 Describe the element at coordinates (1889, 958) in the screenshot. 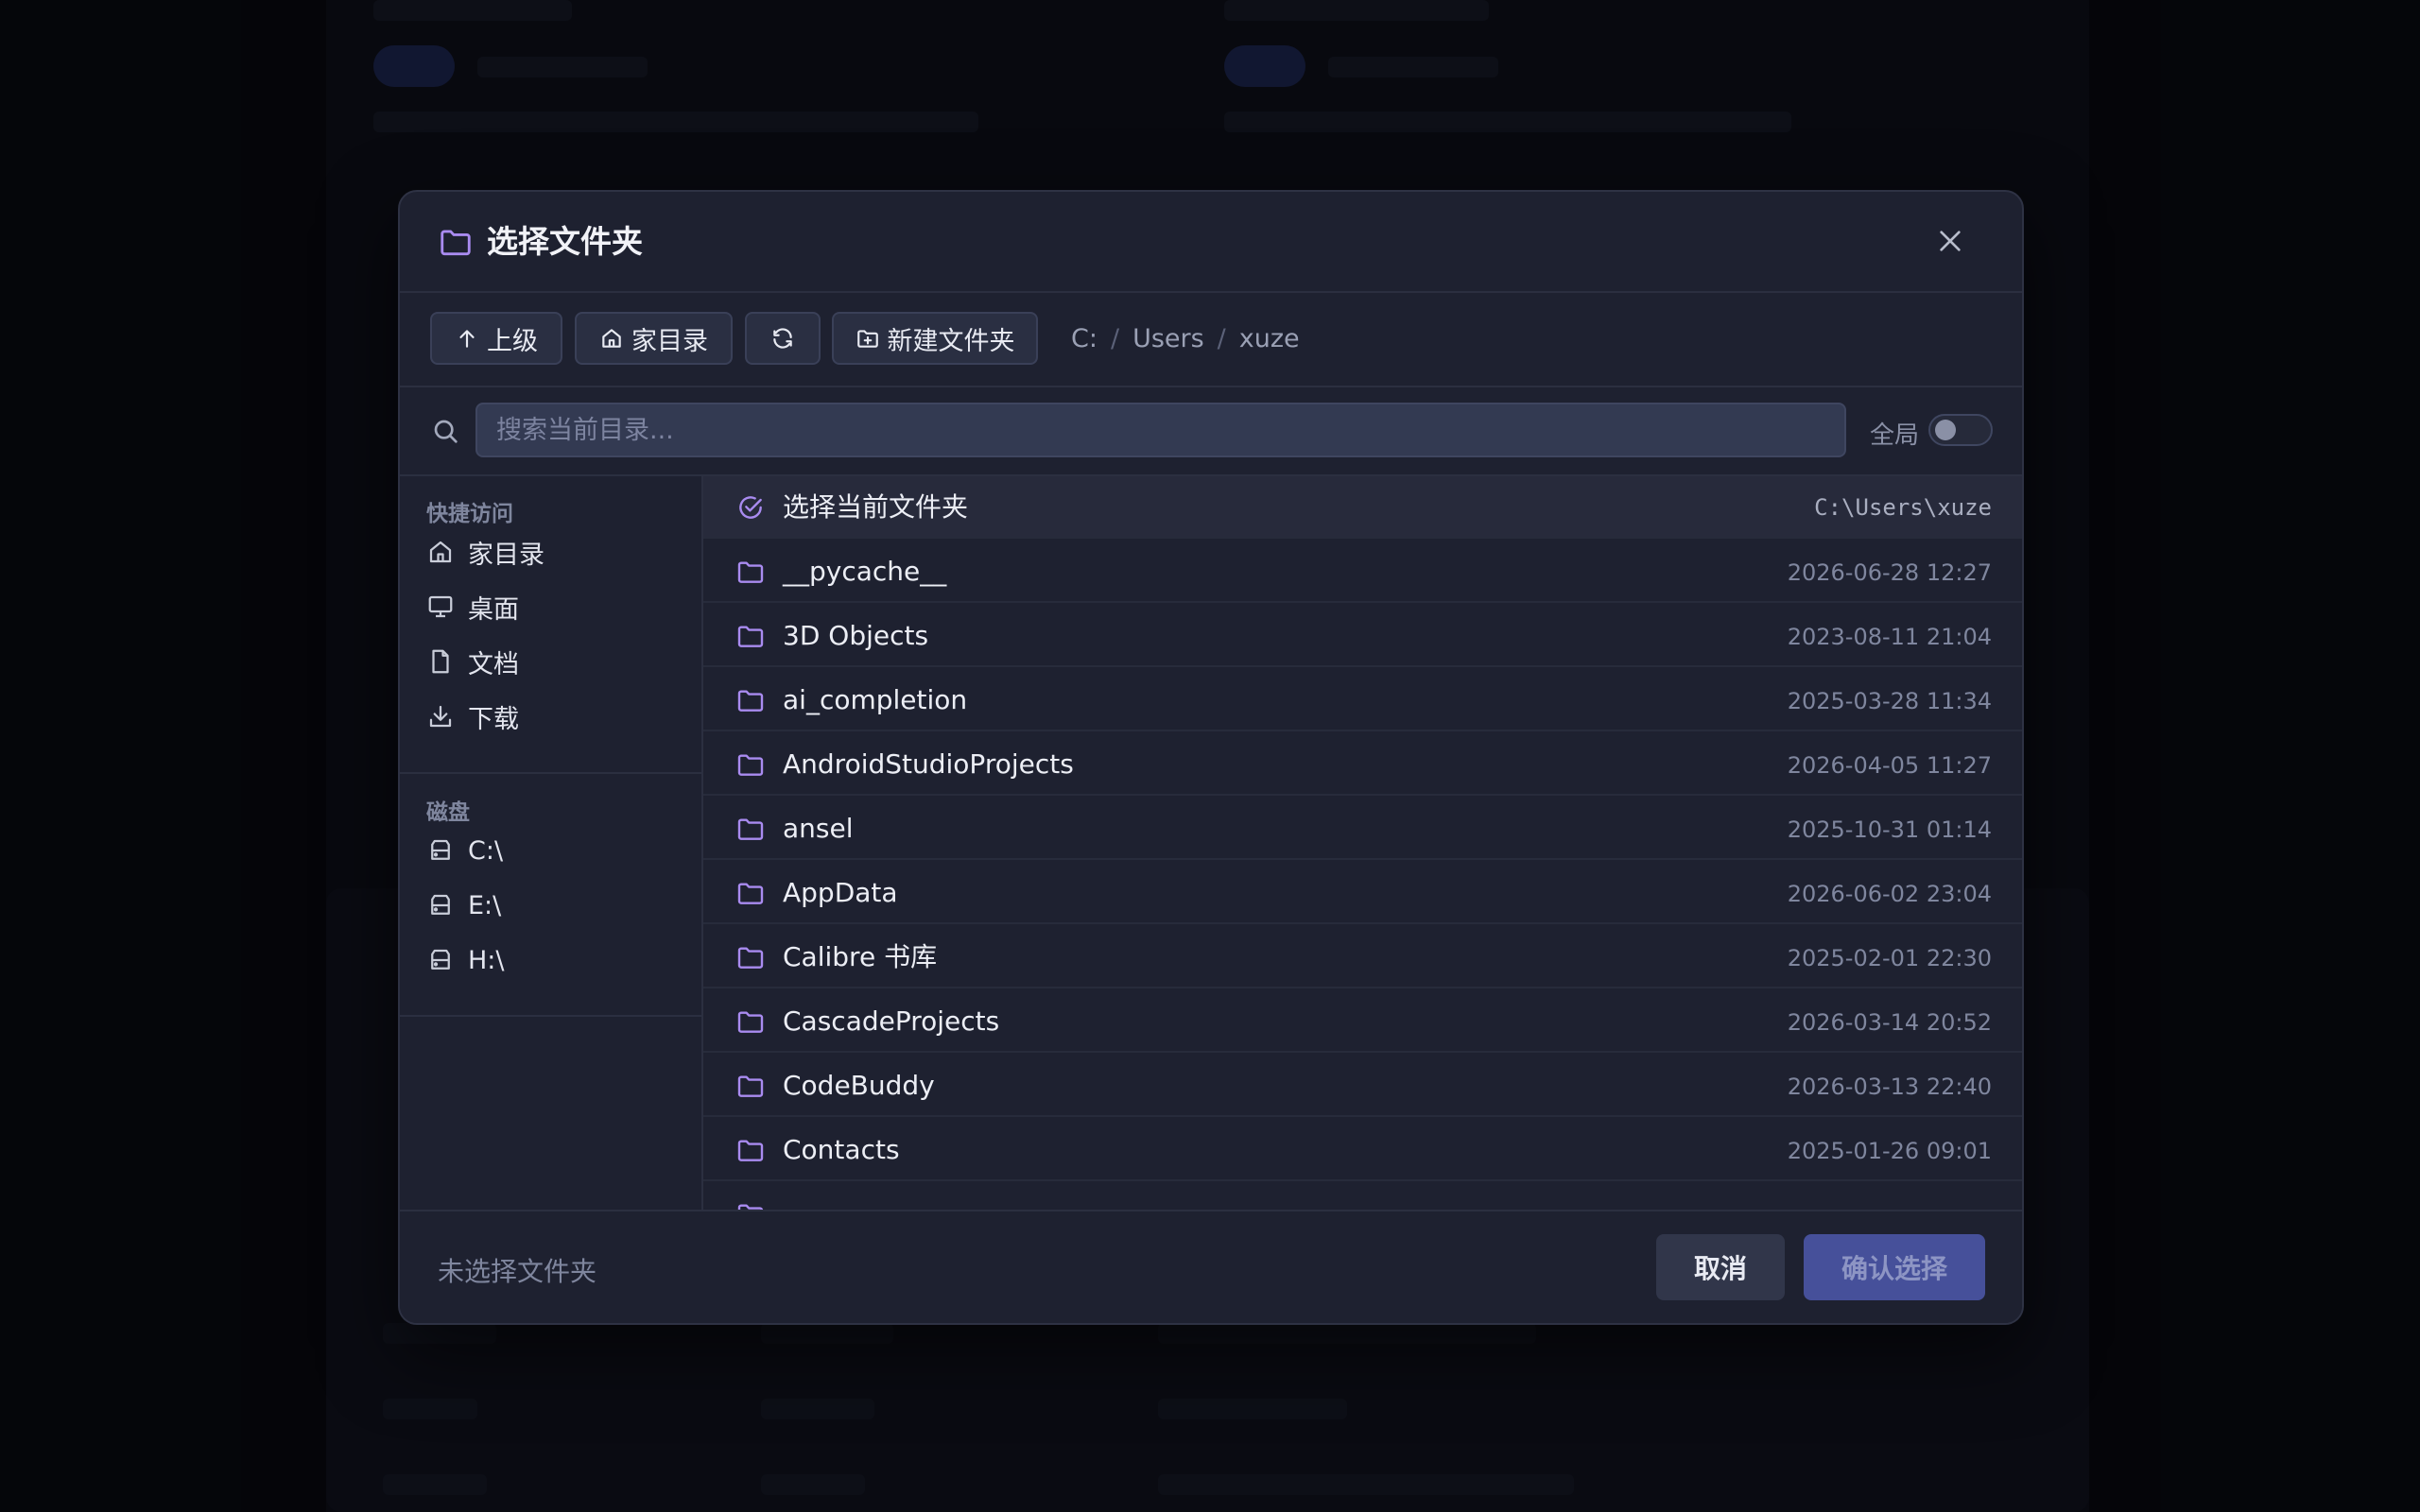

I see `folder-modified-date: 2025-02-01 22:30` at that location.